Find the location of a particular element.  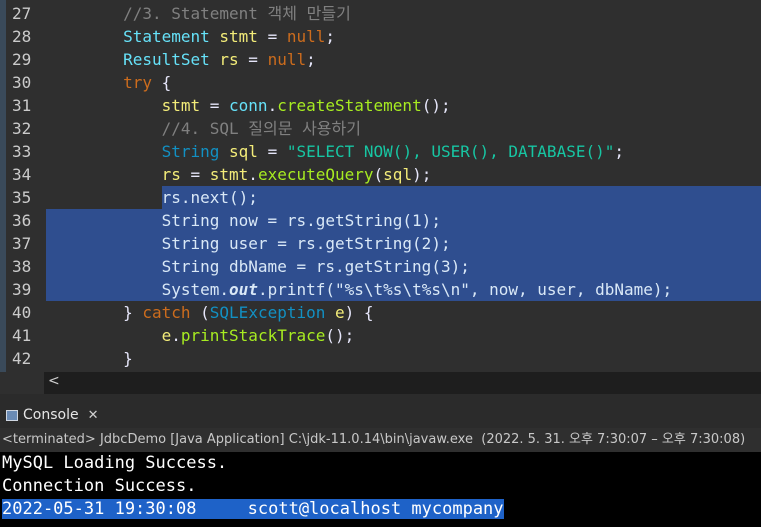

code-token: String dbName = rs.getString(3); is located at coordinates (315, 266).